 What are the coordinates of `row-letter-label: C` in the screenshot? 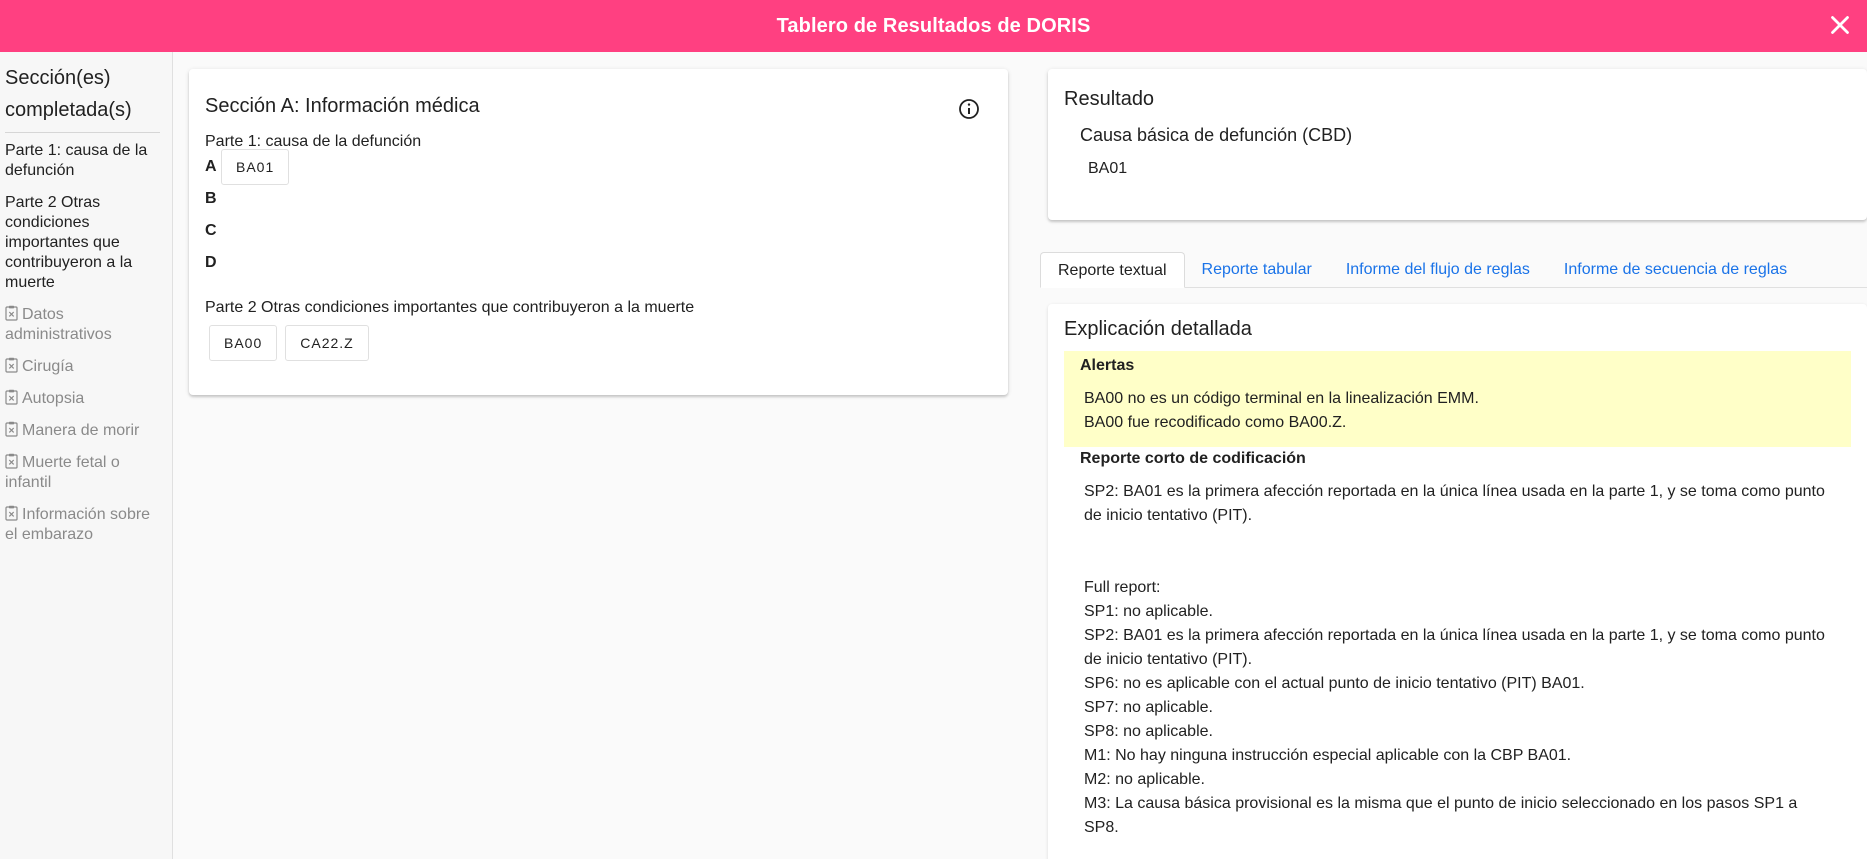 It's located at (211, 230).